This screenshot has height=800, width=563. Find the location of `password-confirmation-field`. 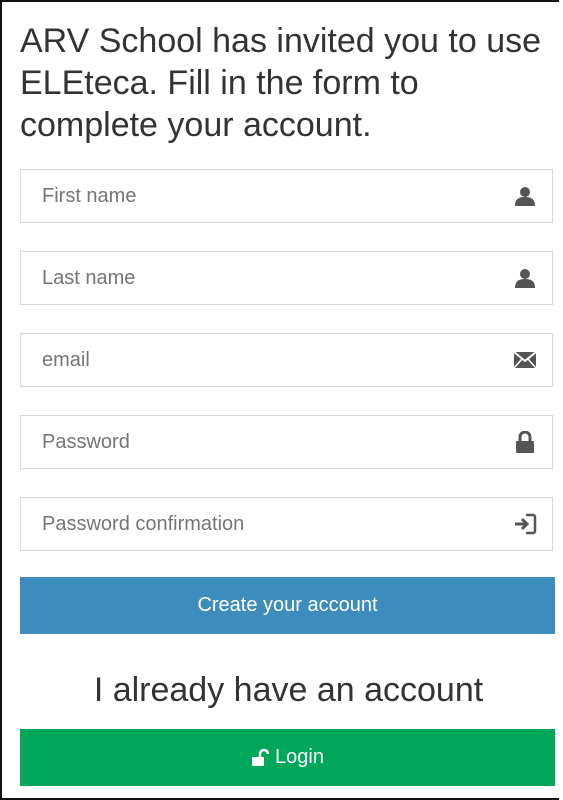

password-confirmation-field is located at coordinates (286, 524).